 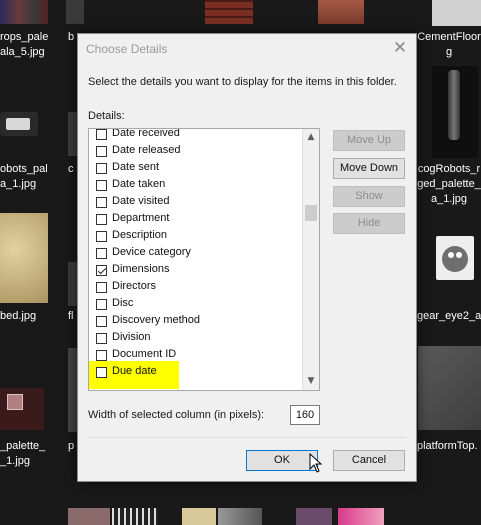 I want to click on cancel-button: Cancel, so click(x=369, y=460).